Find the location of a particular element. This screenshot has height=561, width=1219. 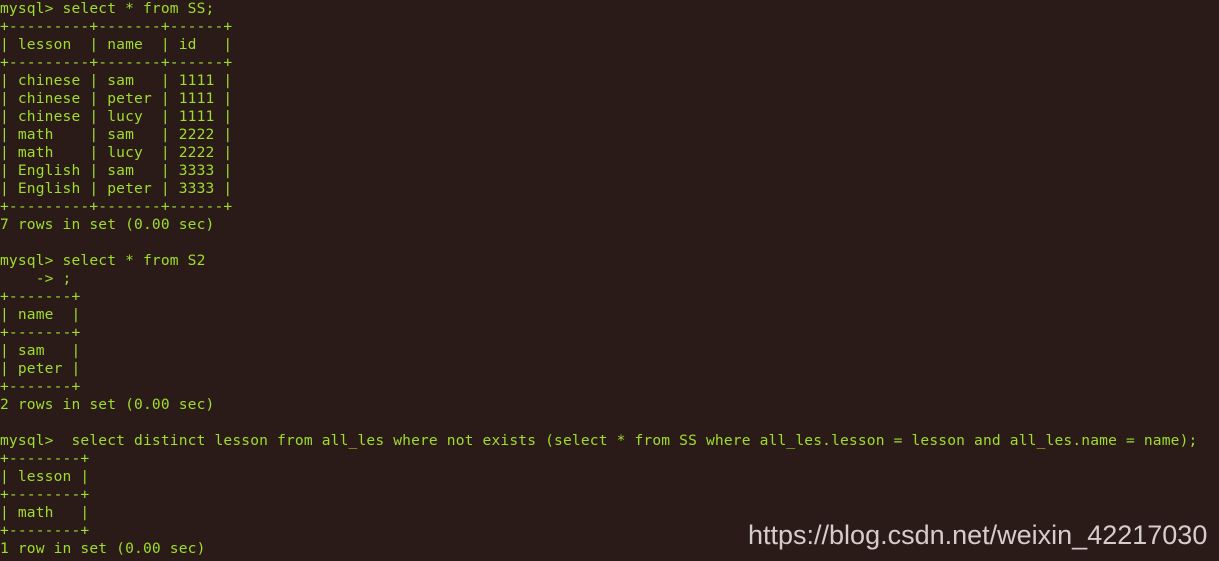

terminal-line: | English | peter | 3333 | is located at coordinates (116, 188).